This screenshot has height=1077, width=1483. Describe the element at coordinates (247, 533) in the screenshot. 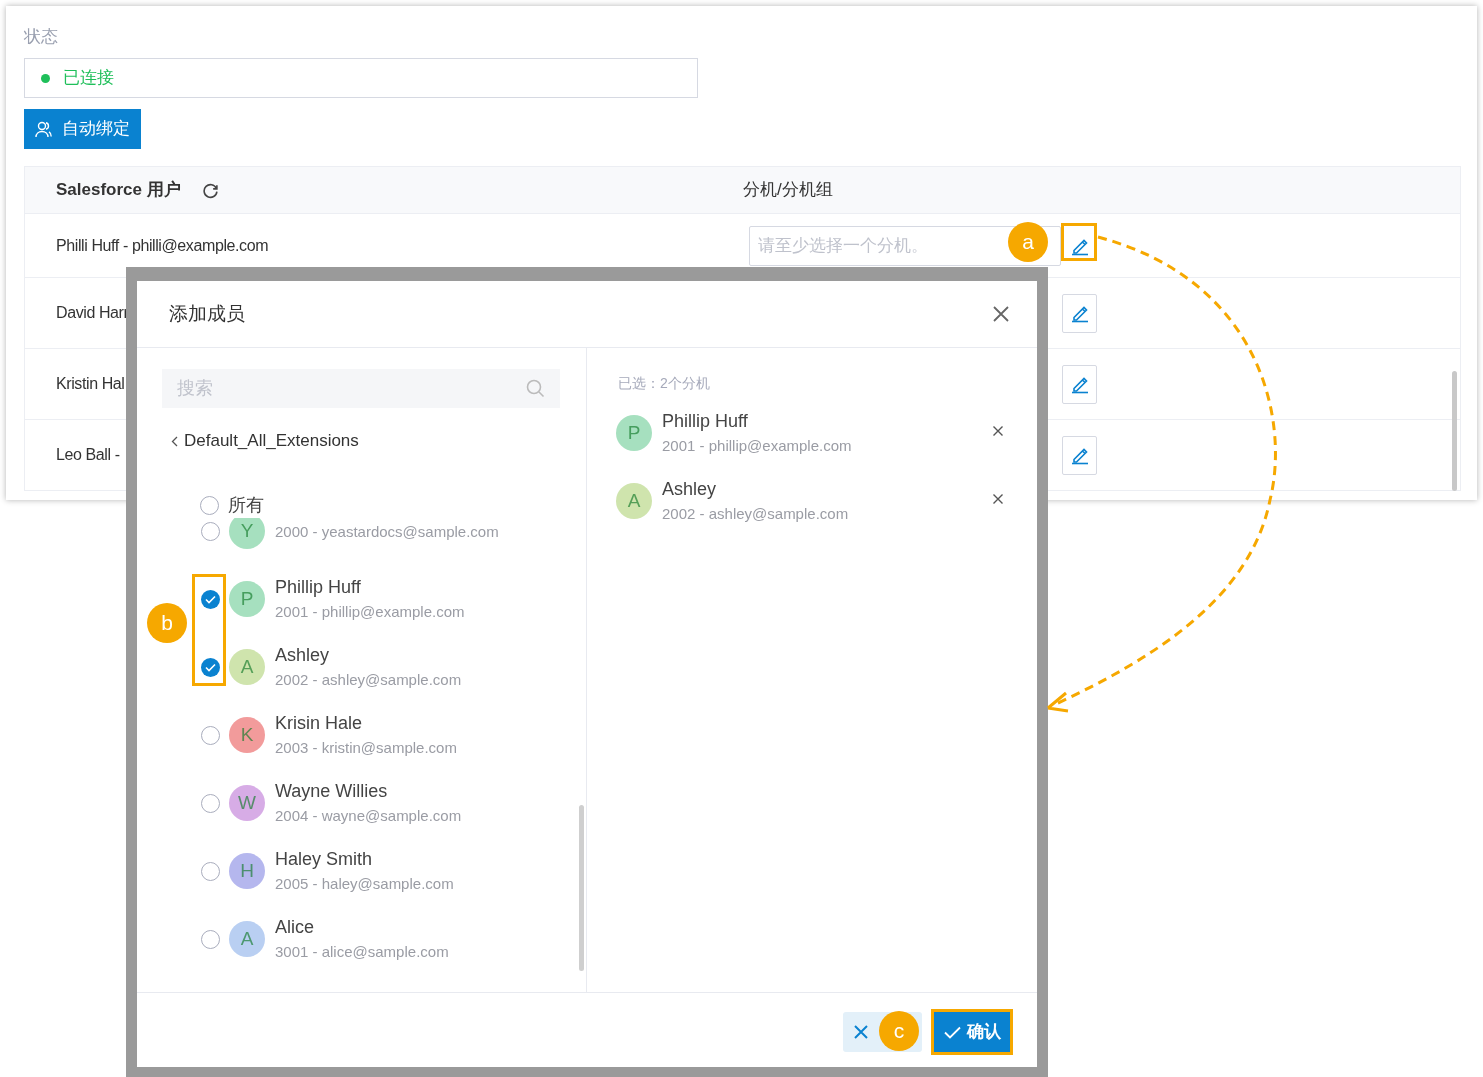

I see `avatar: Y` at that location.